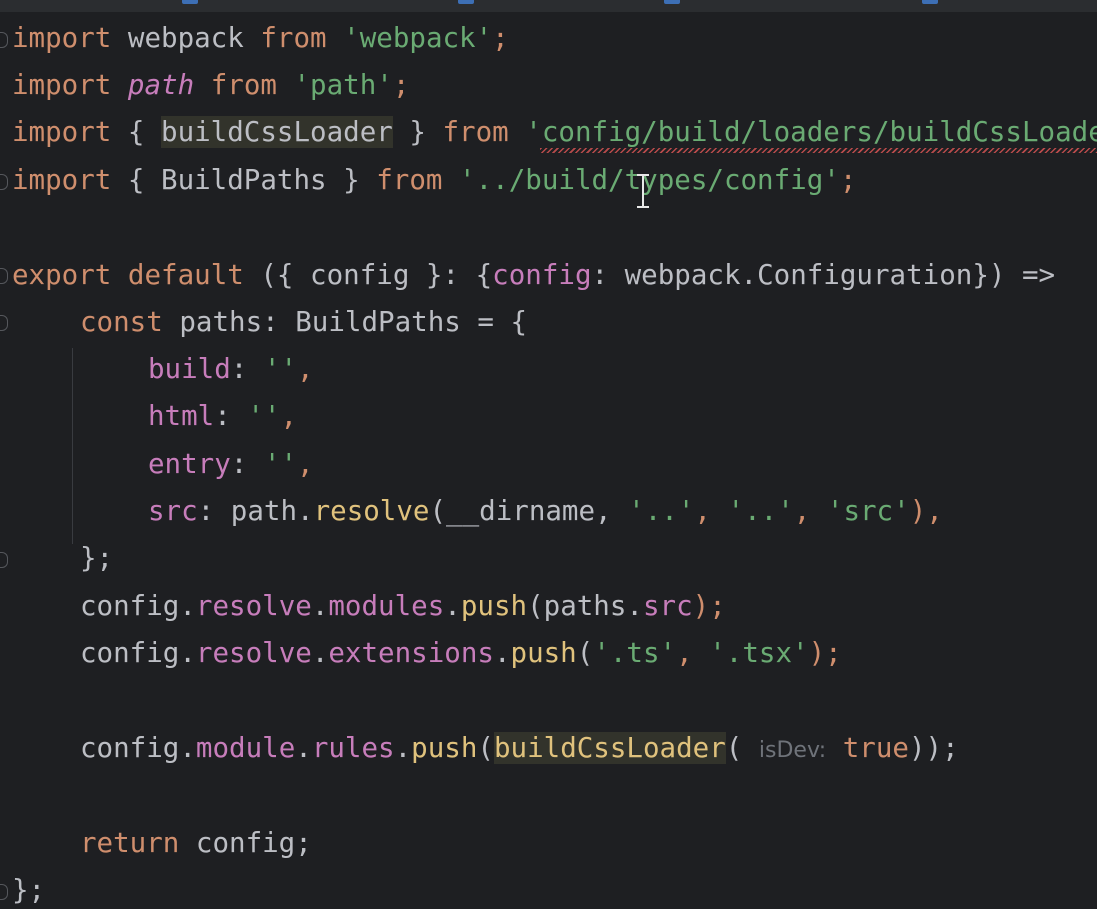 This screenshot has width=1097, height=909. What do you see at coordinates (222, 416) in the screenshot?
I see `code-line: html: '',` at bounding box center [222, 416].